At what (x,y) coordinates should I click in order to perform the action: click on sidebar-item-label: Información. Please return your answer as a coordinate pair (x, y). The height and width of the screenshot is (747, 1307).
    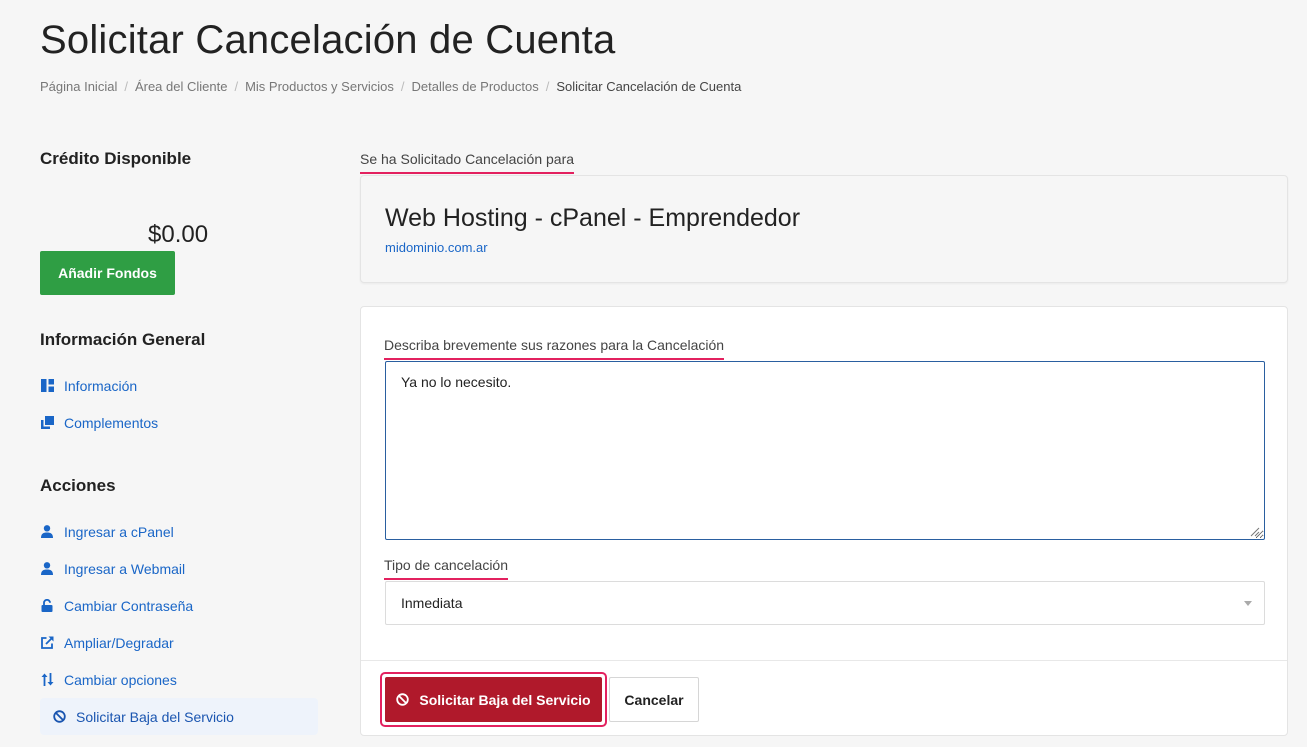
    Looking at the image, I should click on (101, 385).